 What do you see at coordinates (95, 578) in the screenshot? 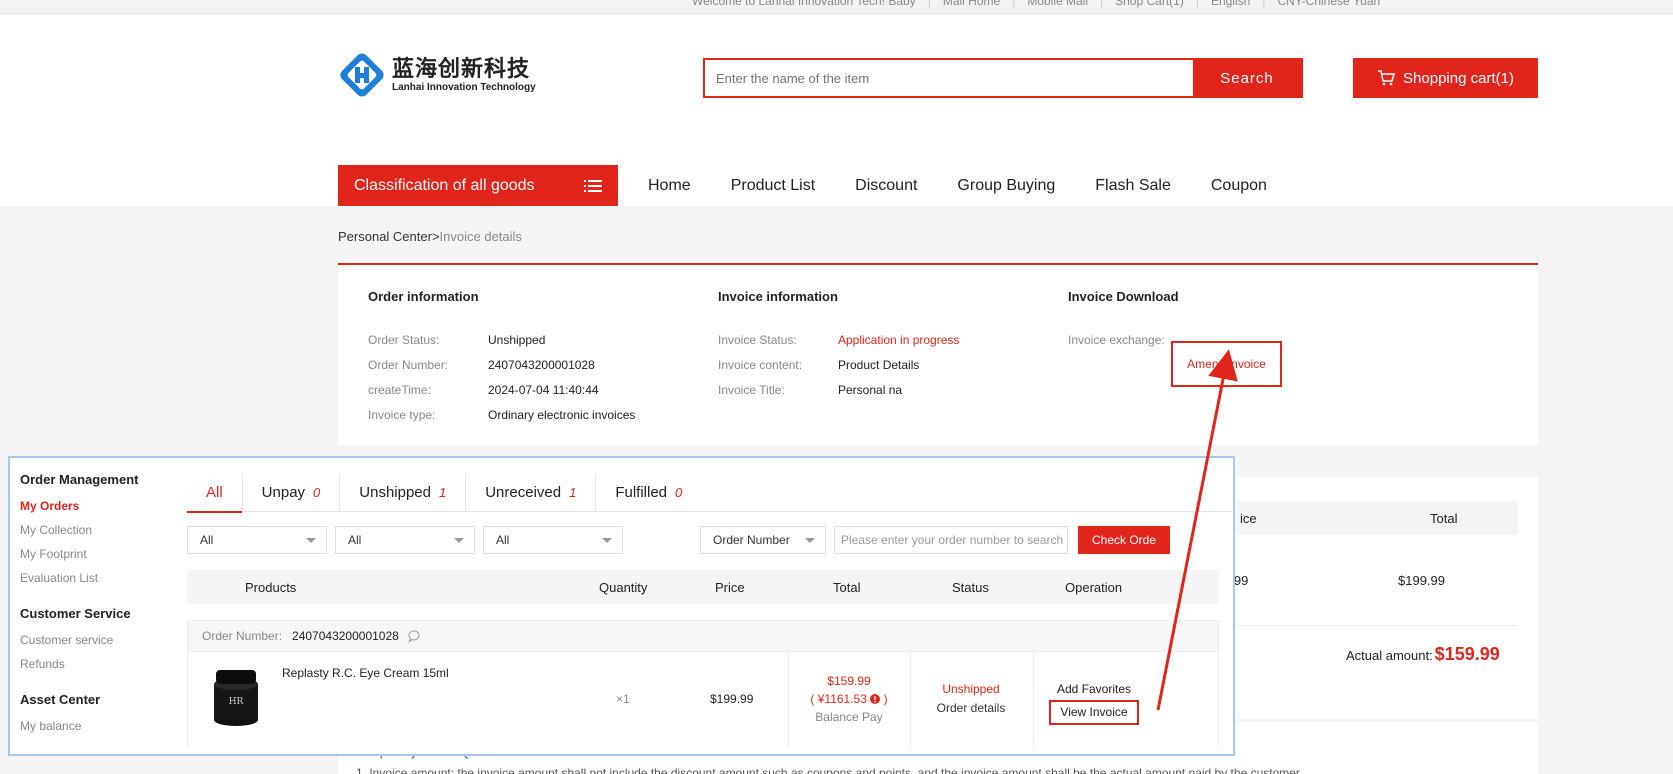
I see `sidebar-item-evaluation-list: Evaluation List` at bounding box center [95, 578].